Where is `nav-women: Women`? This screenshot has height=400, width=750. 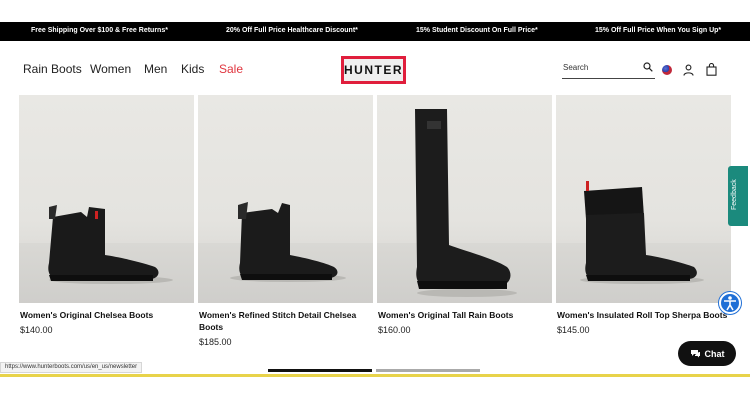 nav-women: Women is located at coordinates (110, 69).